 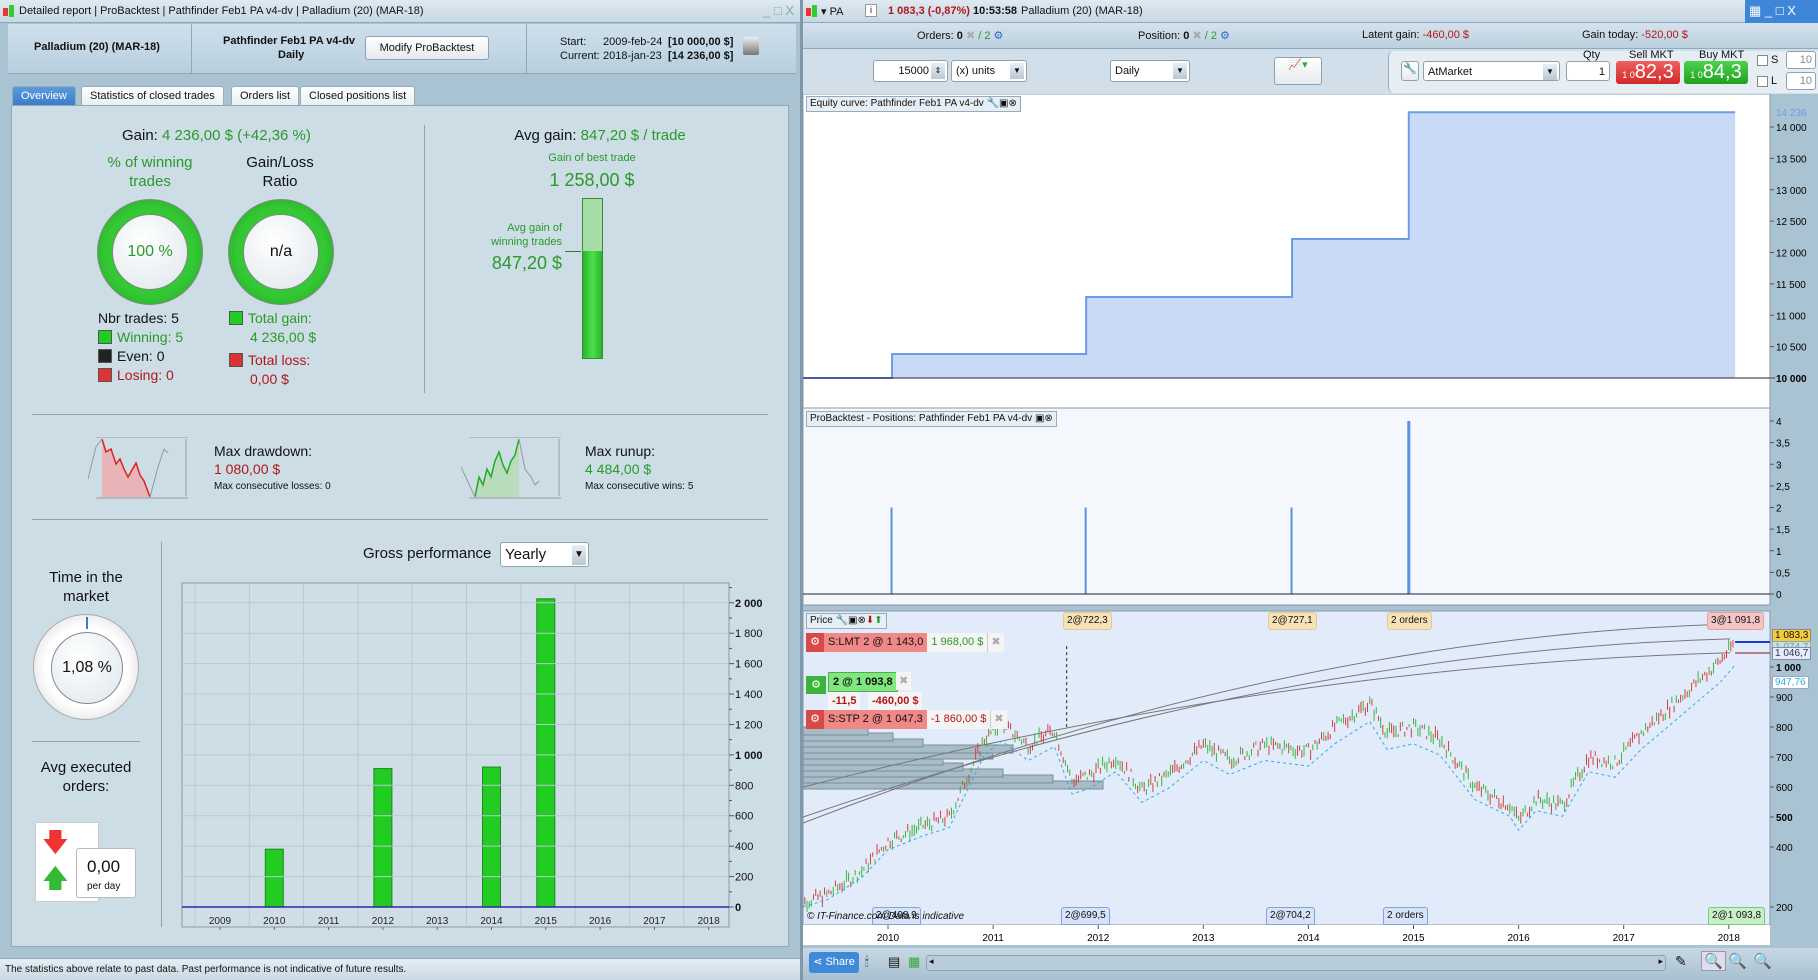 I want to click on sell-market-button: 1 082,3, so click(x=1648, y=72).